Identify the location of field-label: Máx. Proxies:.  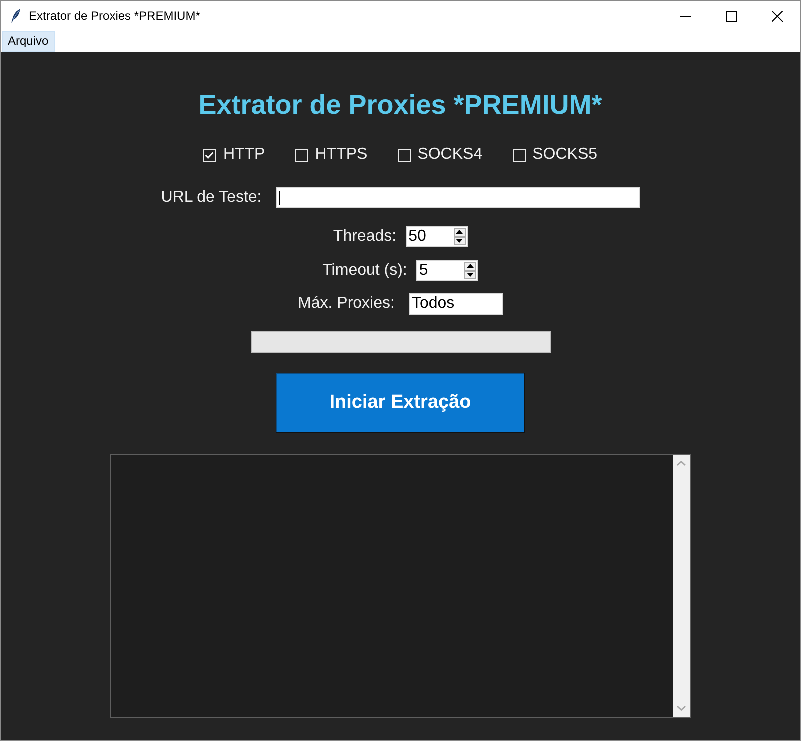
(346, 304).